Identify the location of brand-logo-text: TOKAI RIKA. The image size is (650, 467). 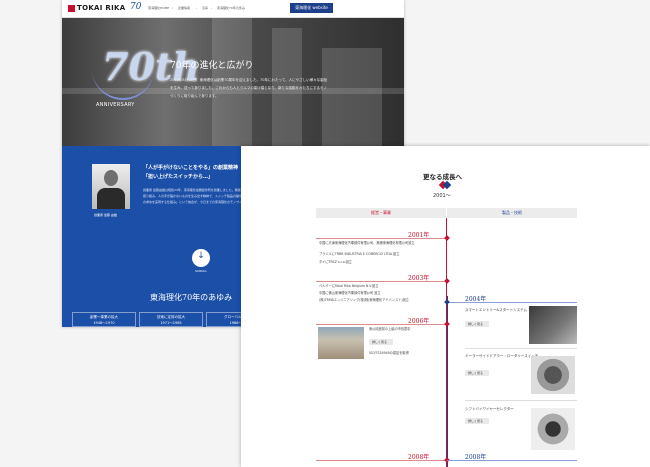
(101, 8).